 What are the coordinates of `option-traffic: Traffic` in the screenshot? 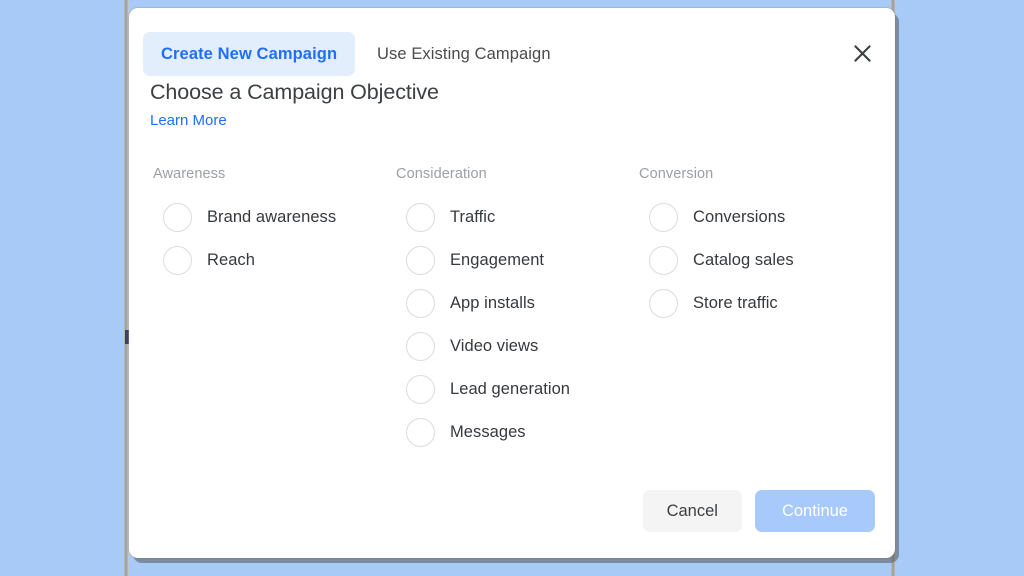 It's located at (514, 217).